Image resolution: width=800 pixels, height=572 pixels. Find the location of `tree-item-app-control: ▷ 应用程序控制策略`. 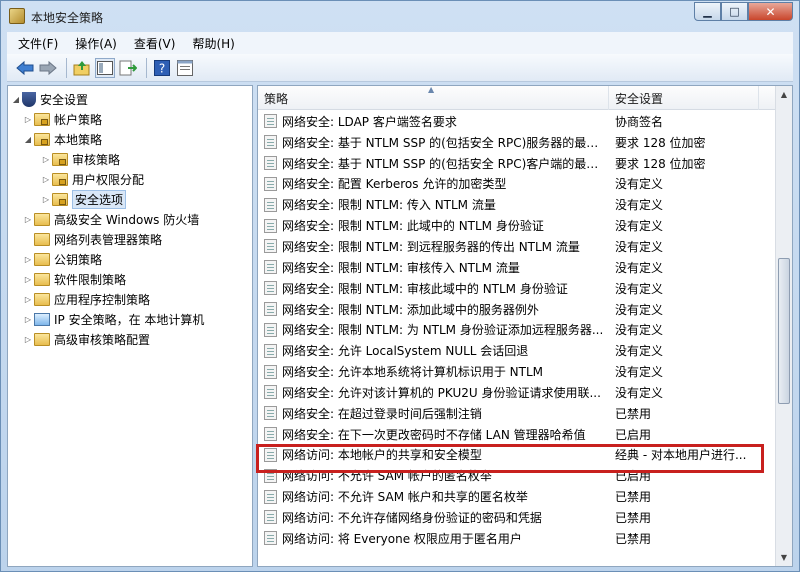

tree-item-app-control: ▷ 应用程序控制策略 is located at coordinates (86, 299).